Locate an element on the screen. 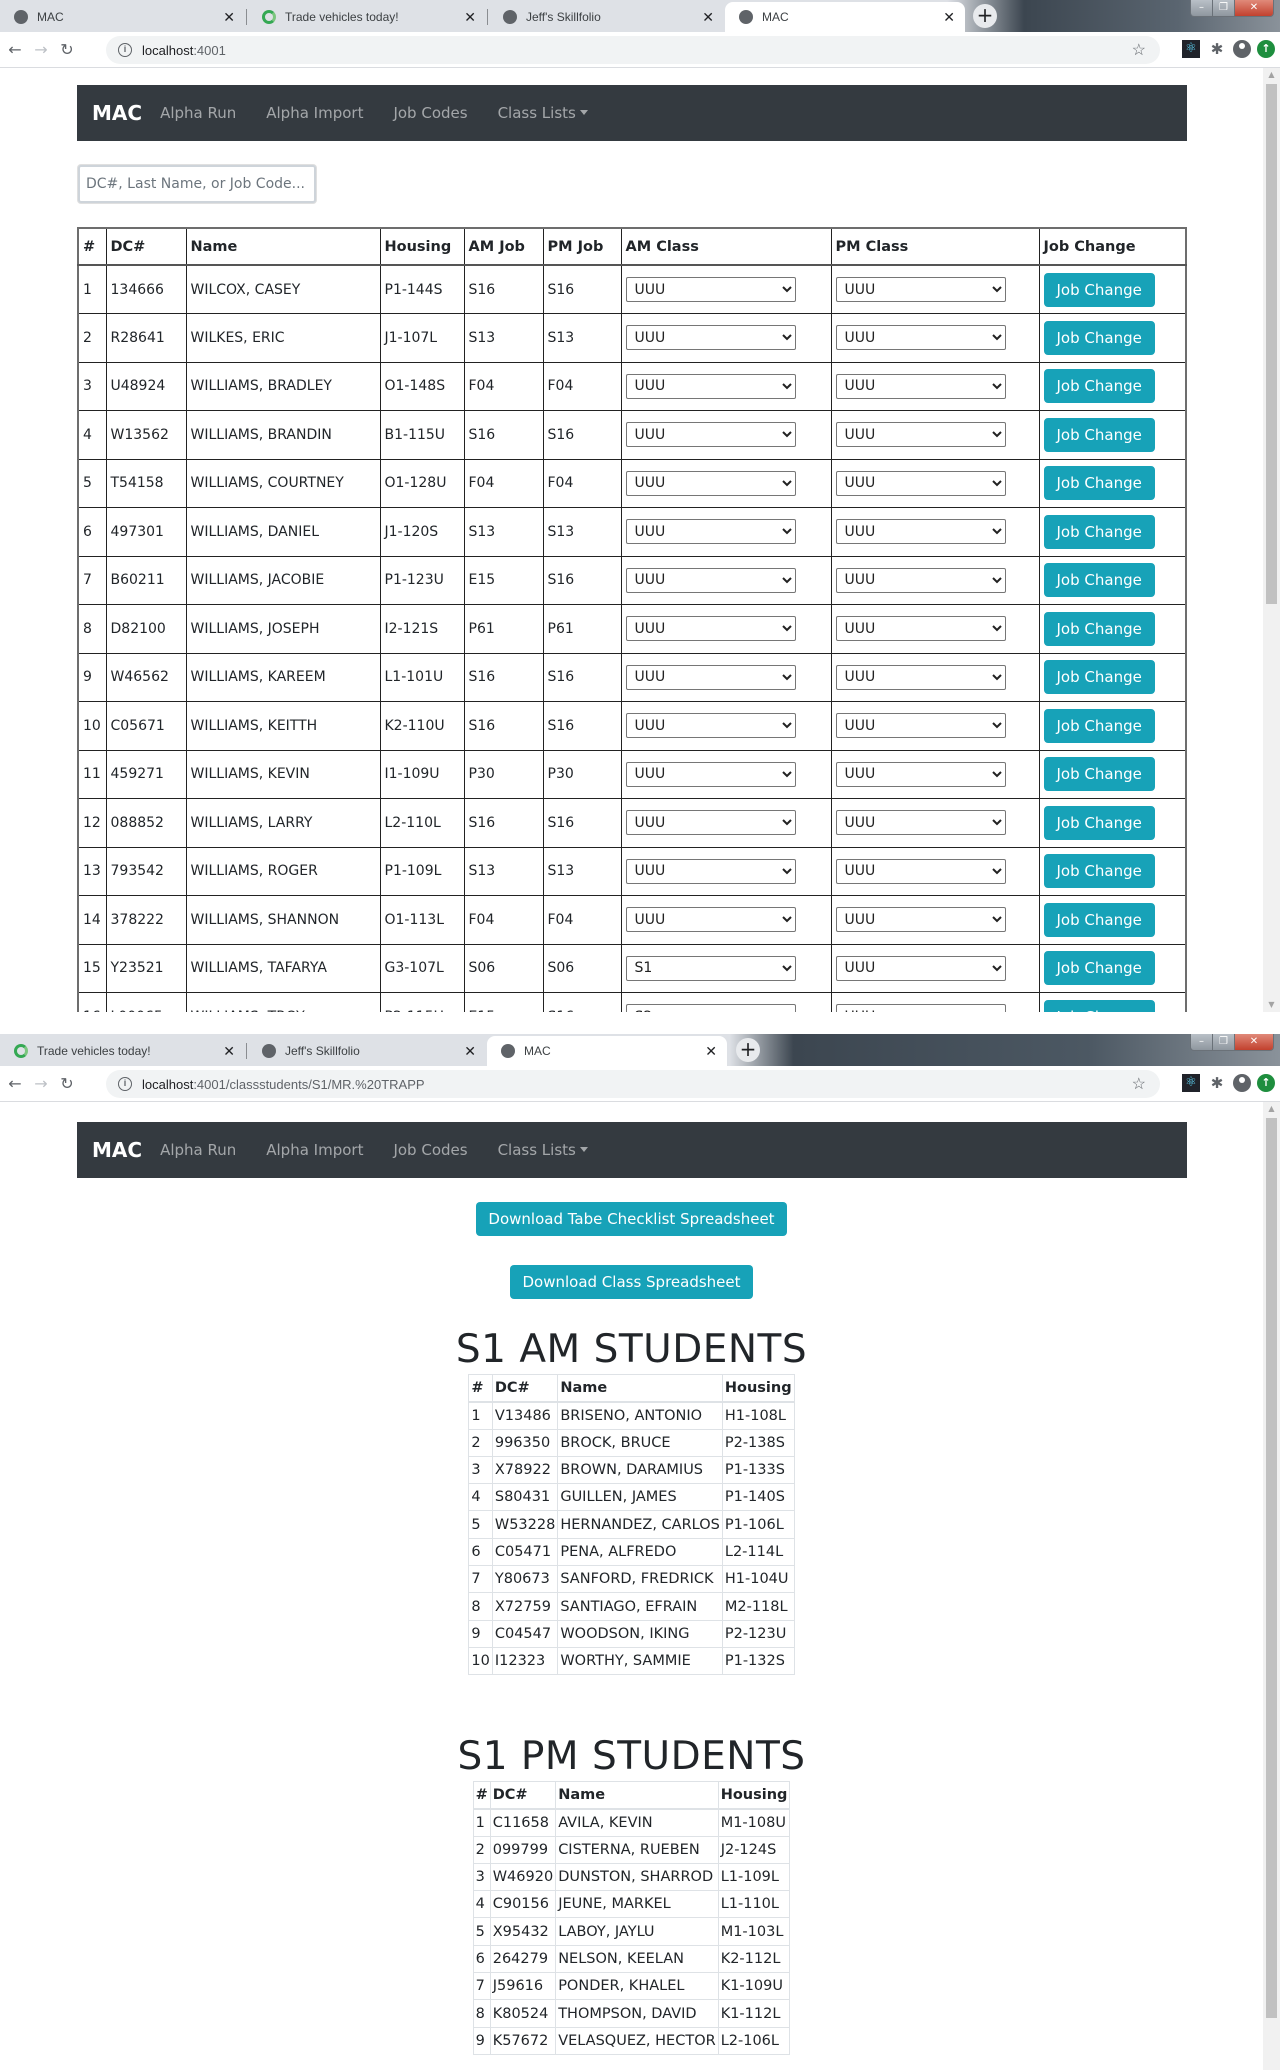 The height and width of the screenshot is (2070, 1280). page-scrollbar: ▲ ▼ is located at coordinates (1271, 540).